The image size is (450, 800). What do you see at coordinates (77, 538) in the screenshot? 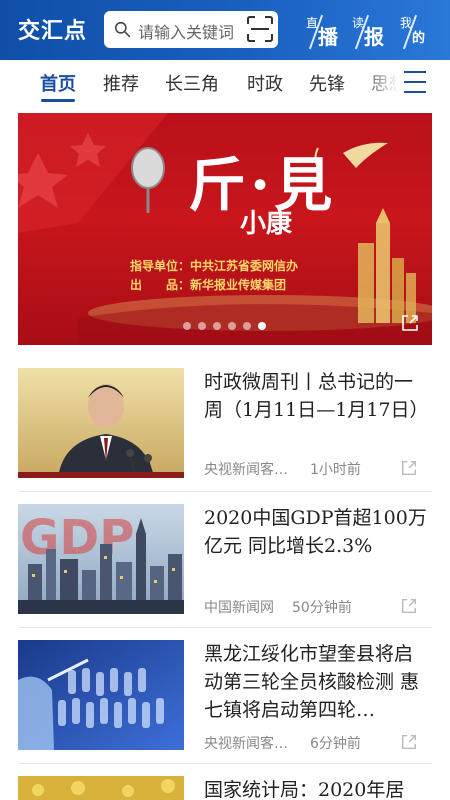
I see `svg-text: GDP` at bounding box center [77, 538].